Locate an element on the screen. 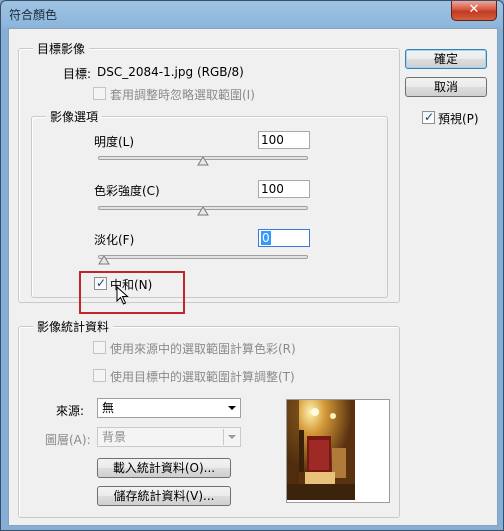 Image resolution: width=504 pixels, height=531 pixels. select-divider is located at coordinates (223, 437).